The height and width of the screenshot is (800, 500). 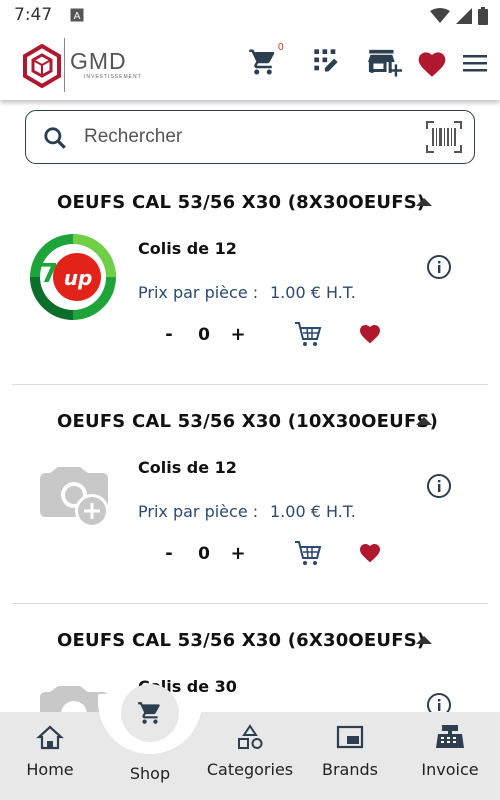 What do you see at coordinates (50, 769) in the screenshot?
I see `nav-home-label: Home` at bounding box center [50, 769].